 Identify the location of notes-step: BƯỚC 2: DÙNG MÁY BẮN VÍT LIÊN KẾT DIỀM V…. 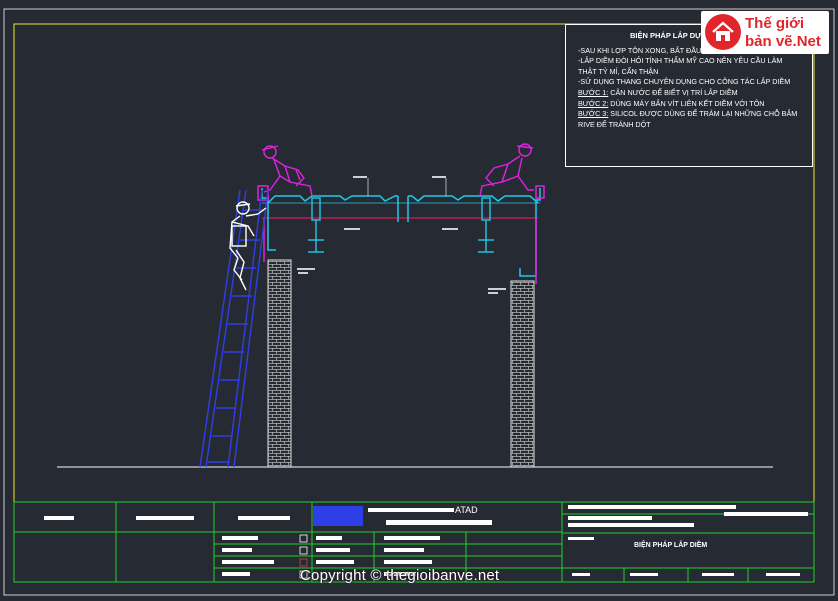
(692, 104).